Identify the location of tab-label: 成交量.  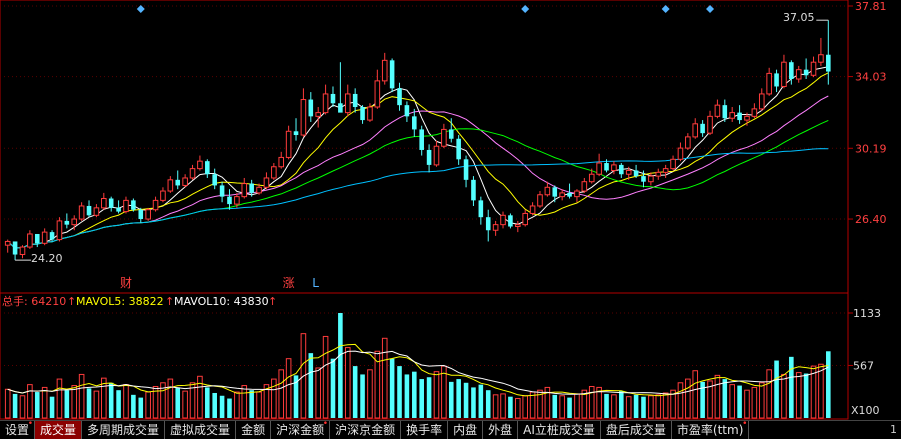
(58, 430).